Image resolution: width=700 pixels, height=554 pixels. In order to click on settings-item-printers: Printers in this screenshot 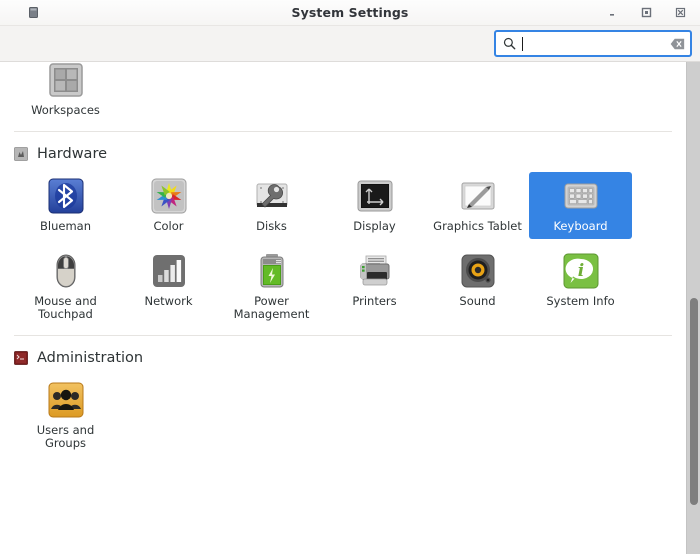, I will do `click(374, 287)`.